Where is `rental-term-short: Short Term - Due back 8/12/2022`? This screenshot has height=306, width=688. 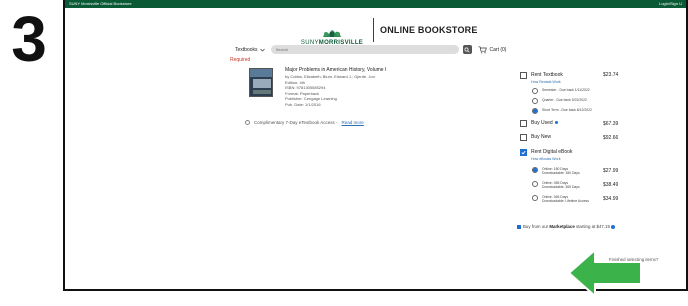 rental-term-short: Short Term - Due back 8/12/2022 is located at coordinates (562, 111).